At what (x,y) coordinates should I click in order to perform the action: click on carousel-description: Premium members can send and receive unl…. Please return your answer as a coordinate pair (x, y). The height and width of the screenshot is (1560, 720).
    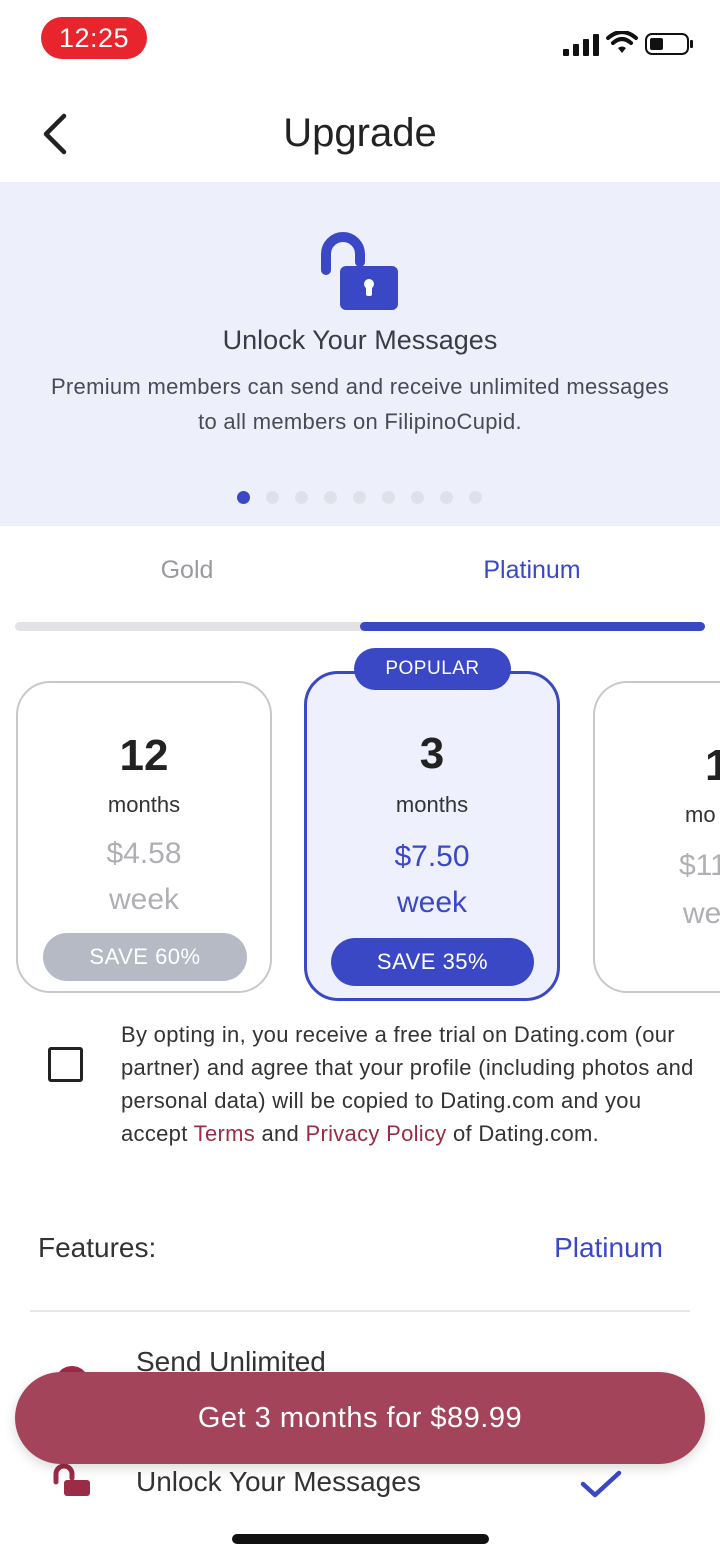
    Looking at the image, I should click on (360, 404).